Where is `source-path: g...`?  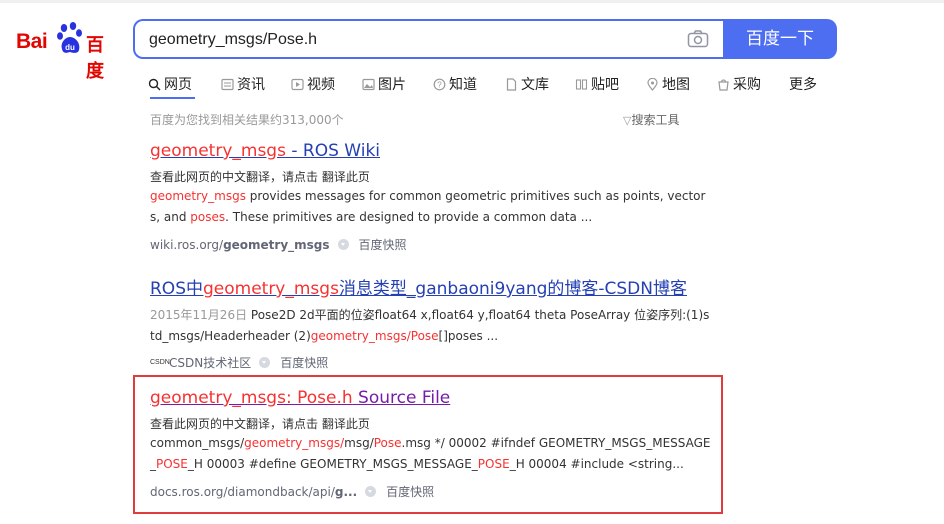 source-path: g... is located at coordinates (346, 491).